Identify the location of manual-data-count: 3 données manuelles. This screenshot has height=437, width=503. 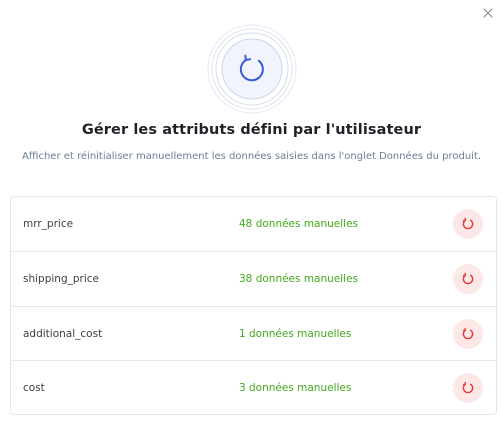
(295, 388).